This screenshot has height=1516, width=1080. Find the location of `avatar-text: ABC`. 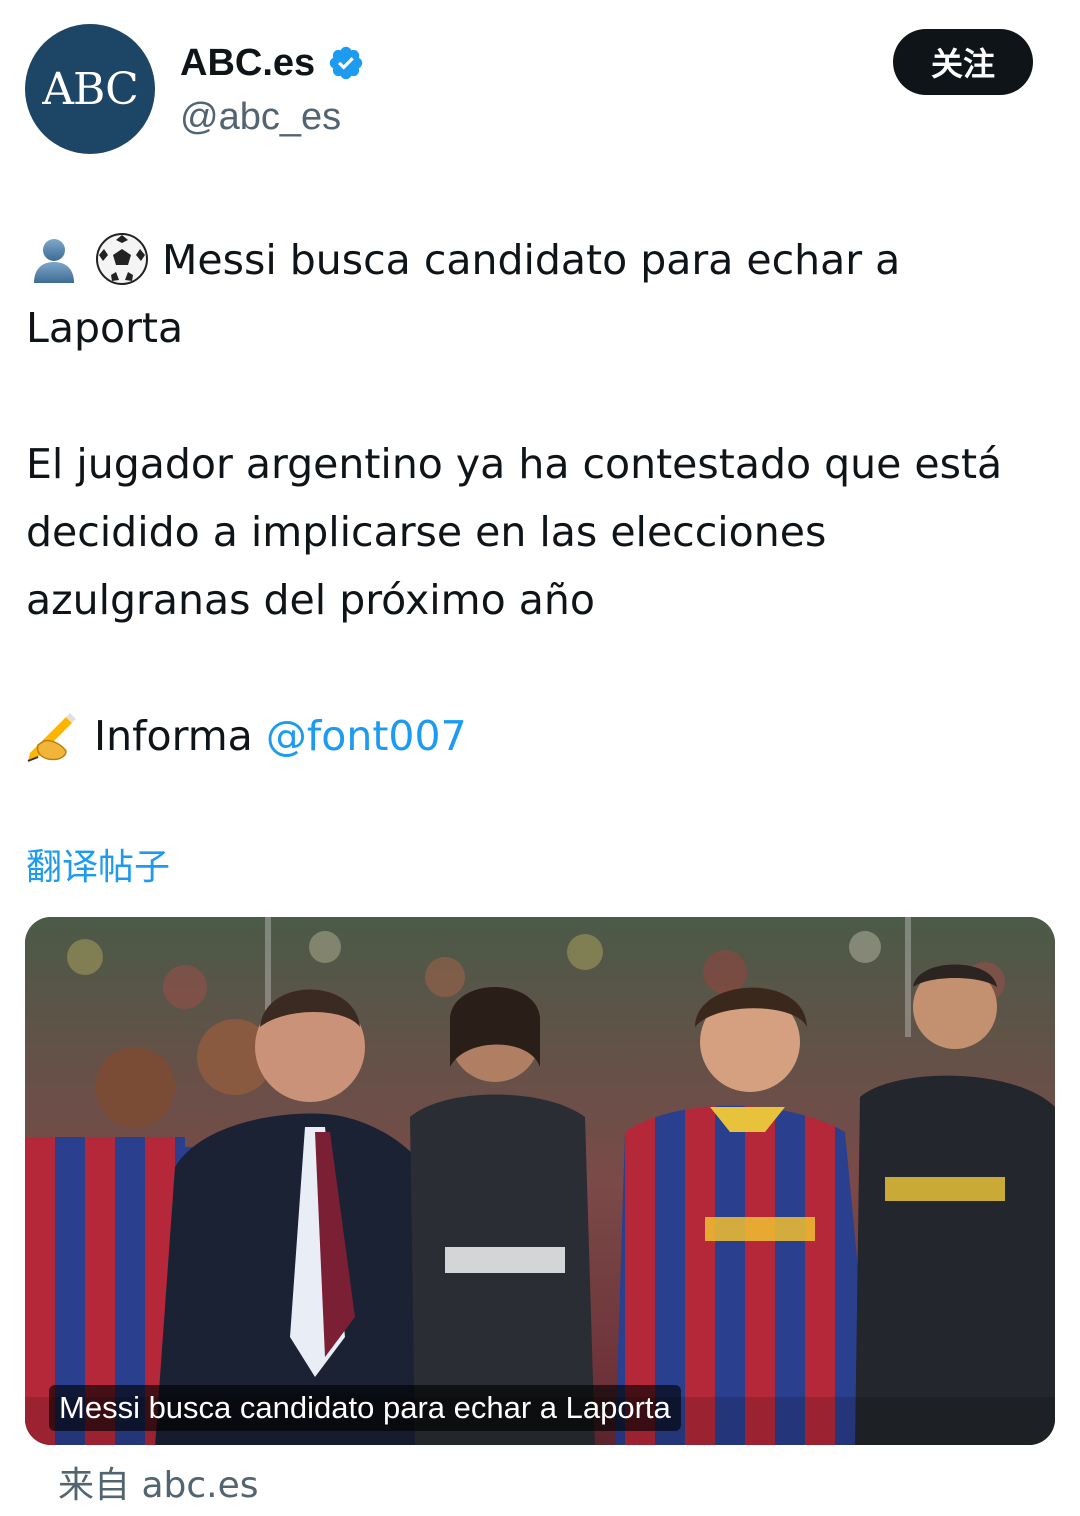

avatar-text: ABC is located at coordinates (90, 89).